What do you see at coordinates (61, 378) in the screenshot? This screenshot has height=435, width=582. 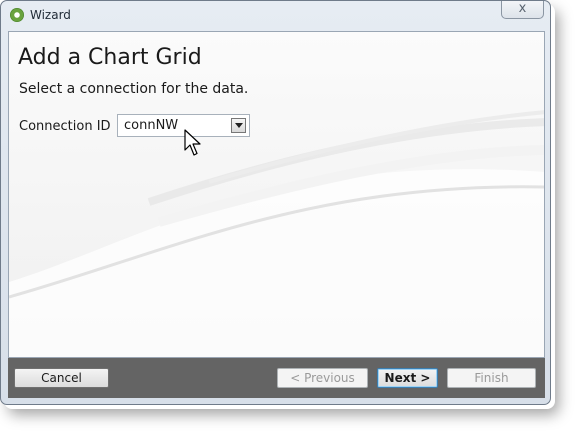 I see `cancel-button: Cancel` at bounding box center [61, 378].